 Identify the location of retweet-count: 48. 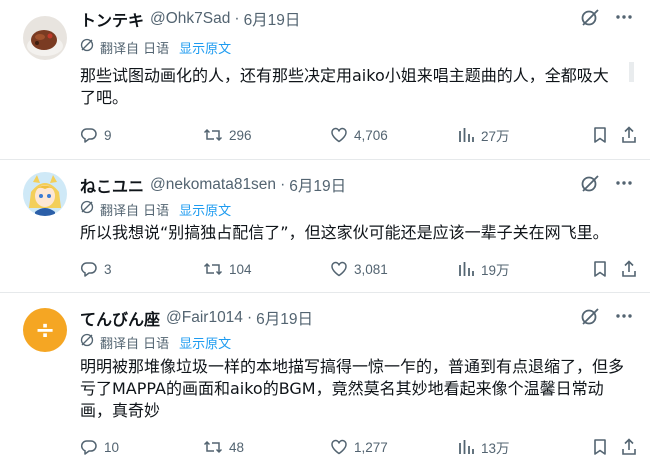
(237, 447).